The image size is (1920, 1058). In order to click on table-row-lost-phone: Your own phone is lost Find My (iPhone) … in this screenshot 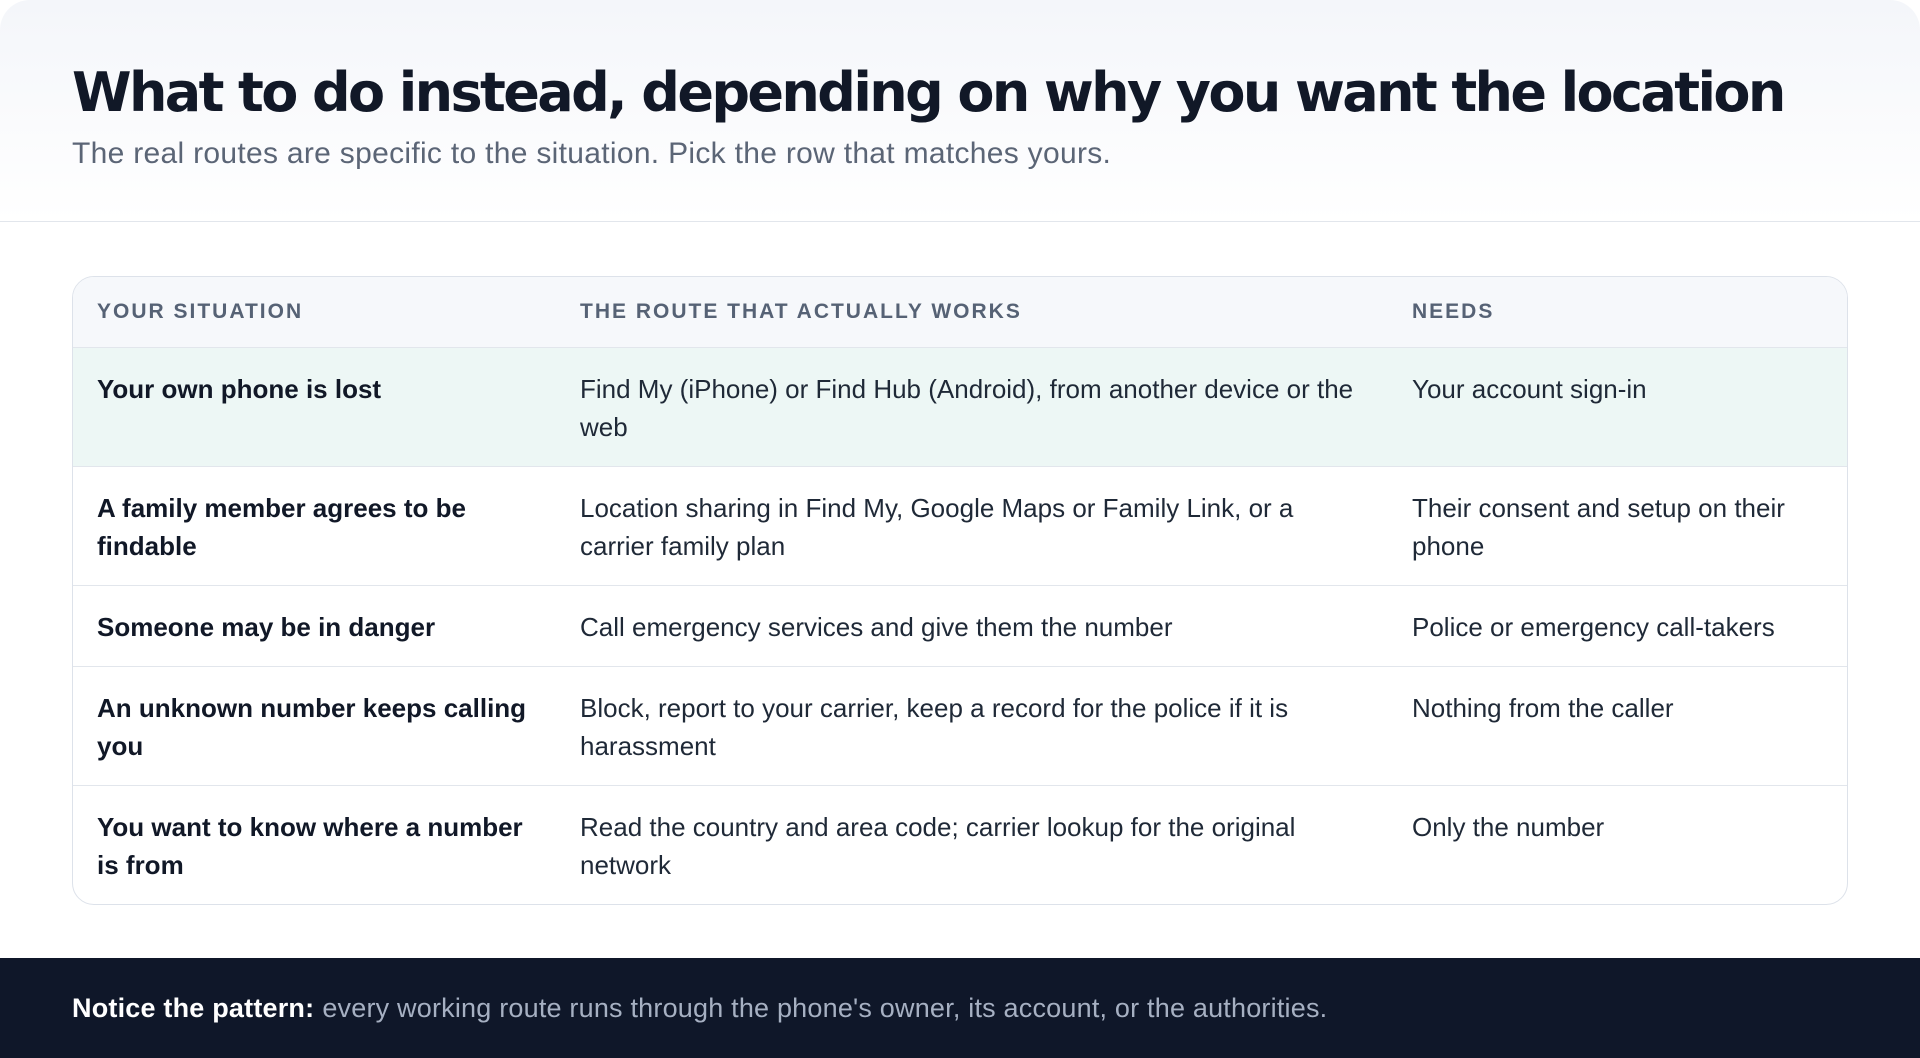, I will do `click(960, 407)`.